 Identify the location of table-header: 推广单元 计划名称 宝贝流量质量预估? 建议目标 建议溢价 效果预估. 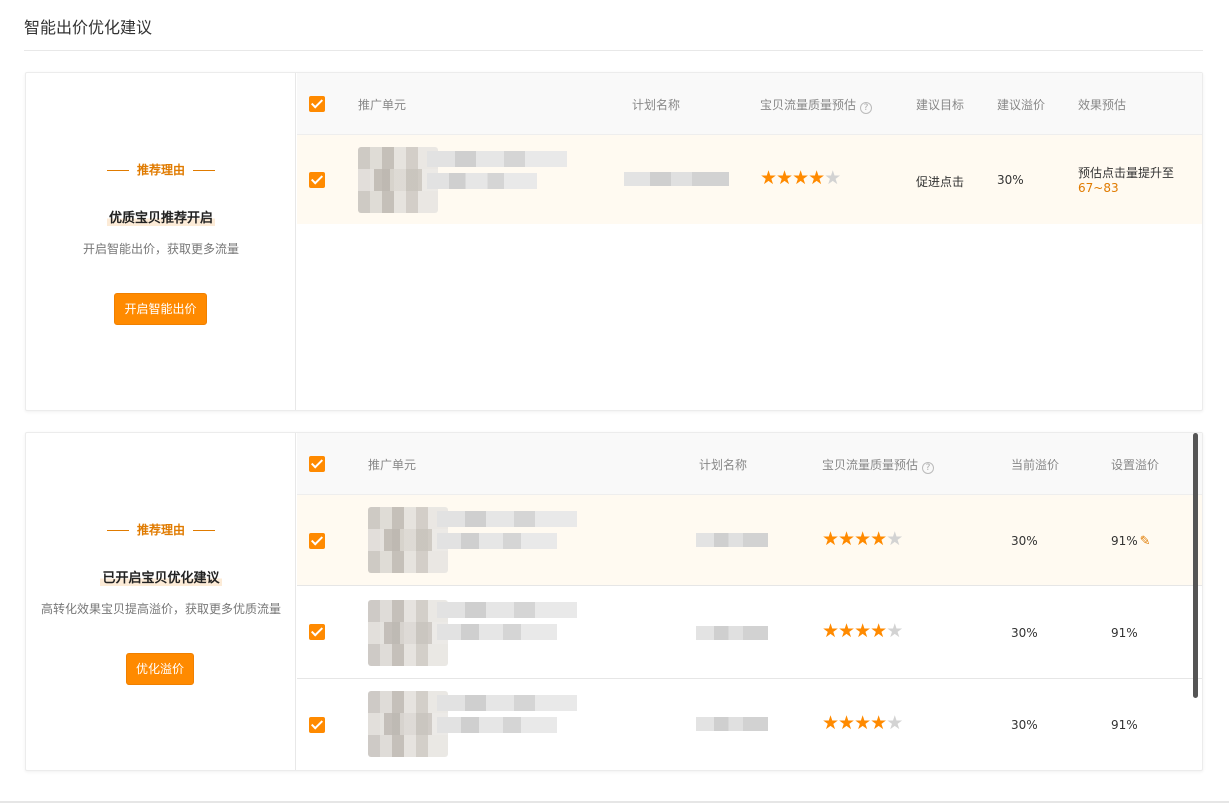
(749, 104).